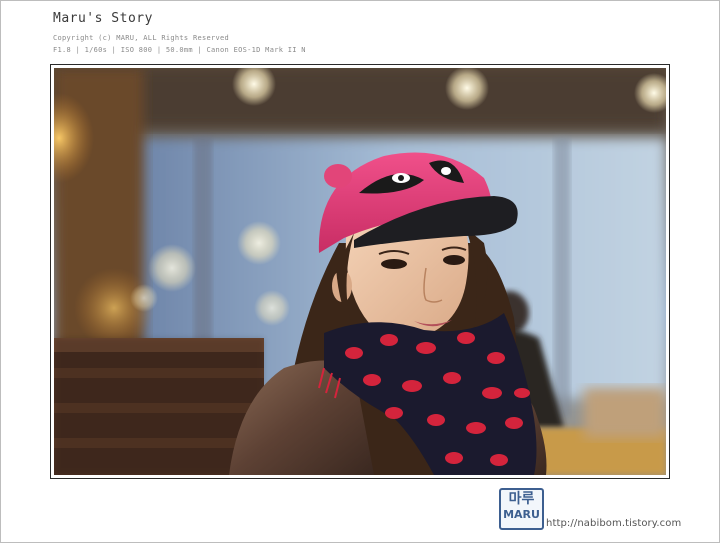 The width and height of the screenshot is (720, 543). Describe the element at coordinates (103, 18) in the screenshot. I see `site-title: Maru's Story` at that location.